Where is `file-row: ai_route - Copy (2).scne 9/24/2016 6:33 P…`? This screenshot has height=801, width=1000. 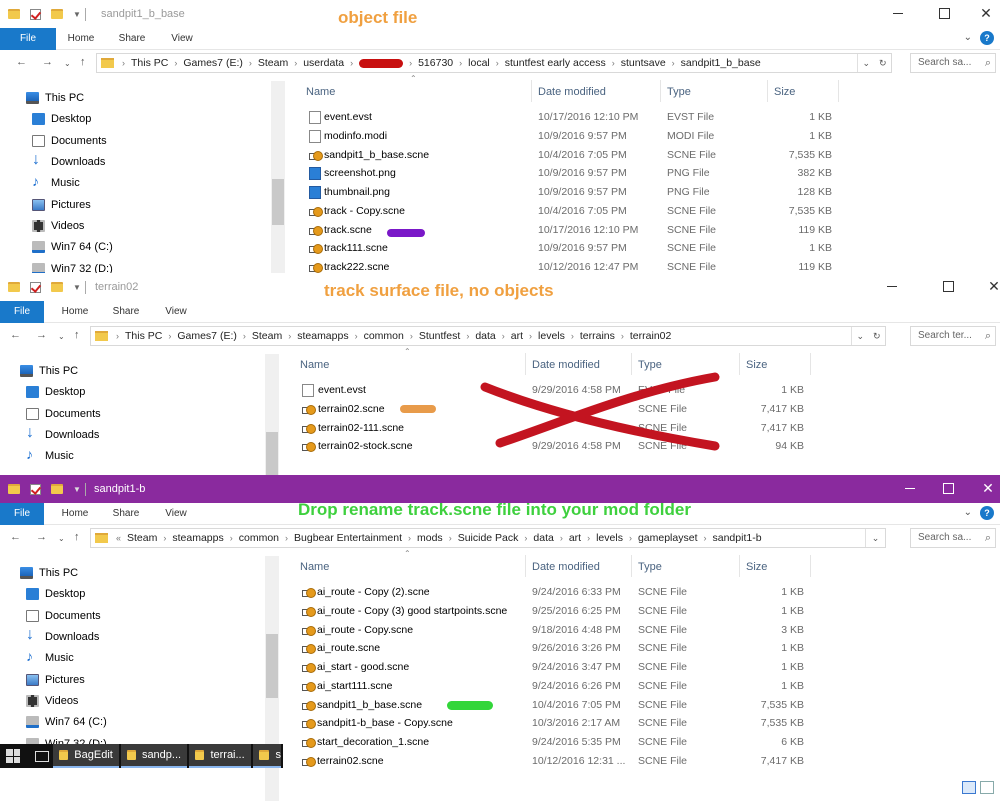
file-row: ai_route - Copy (2).scne 9/24/2016 6:33 P… is located at coordinates (500, 592).